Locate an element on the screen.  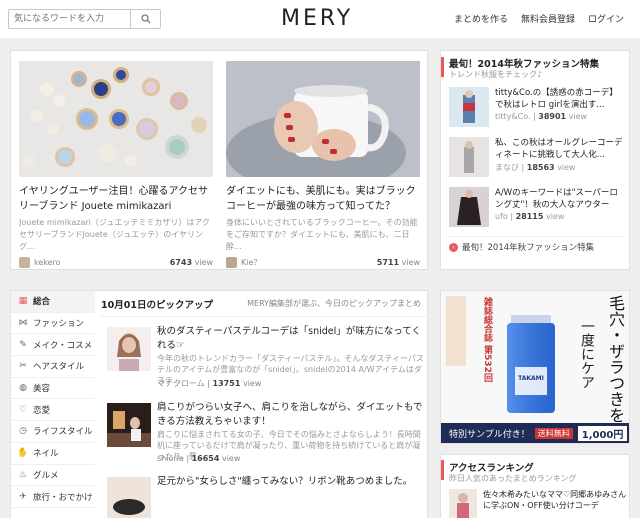
special-item-meta: titty&Co. | 38901 view is located at coordinates (541, 116).